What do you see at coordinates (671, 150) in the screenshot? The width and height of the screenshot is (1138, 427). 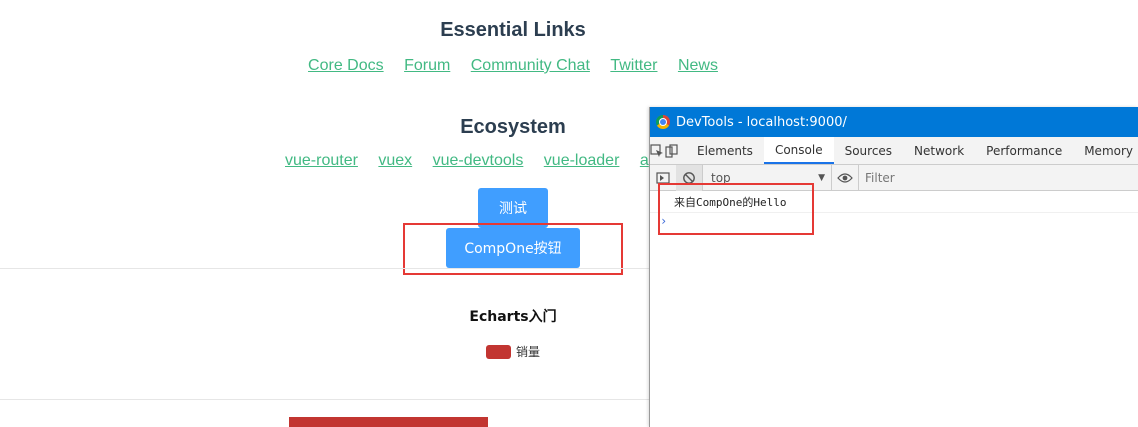 I see `device-toolbar-icon` at bounding box center [671, 150].